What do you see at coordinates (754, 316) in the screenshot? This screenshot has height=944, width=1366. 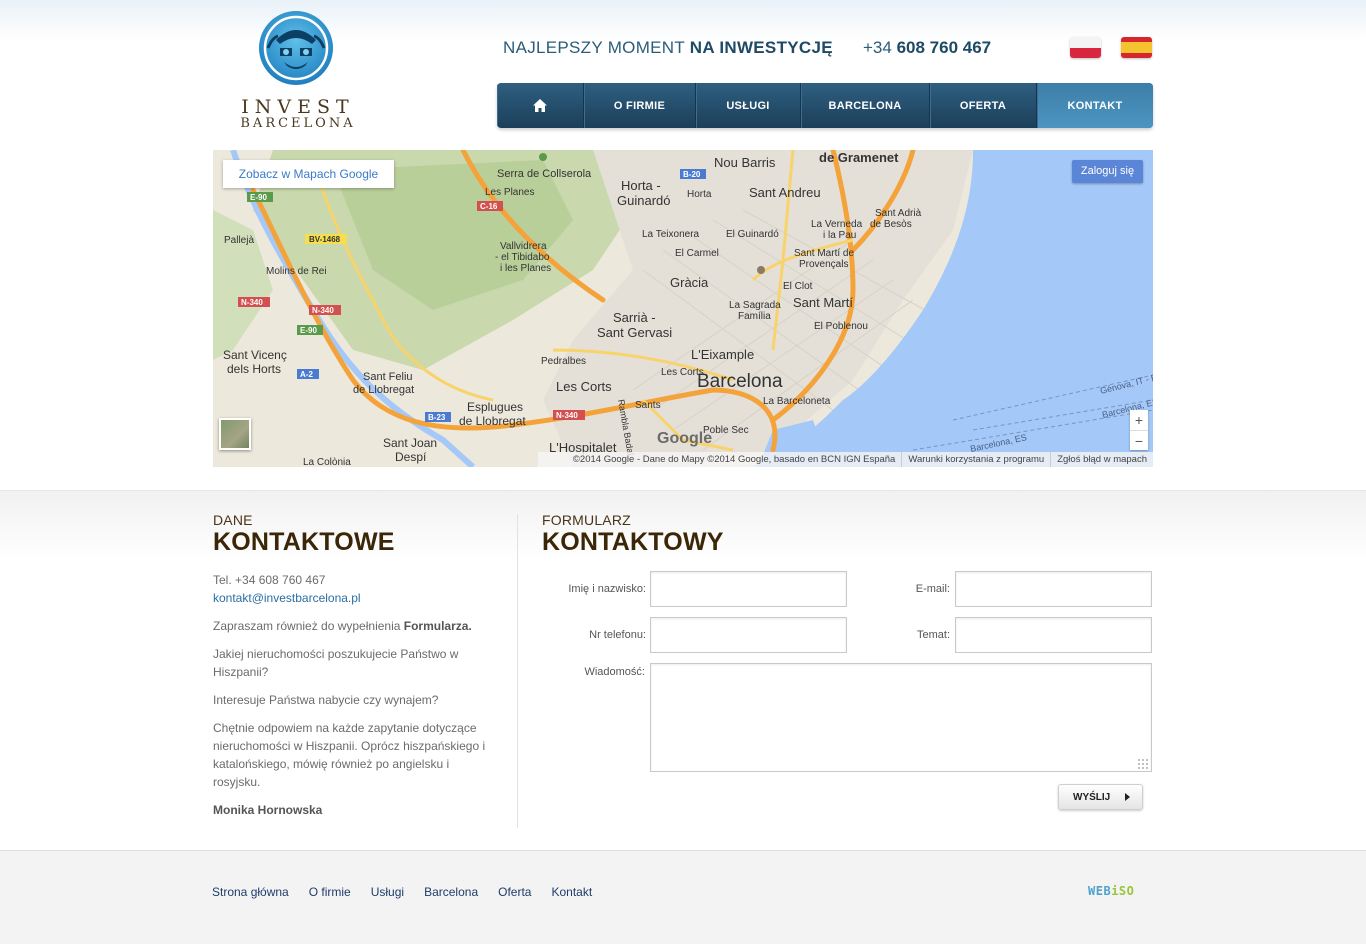 I see `map-label-sagrada-l2: Família` at bounding box center [754, 316].